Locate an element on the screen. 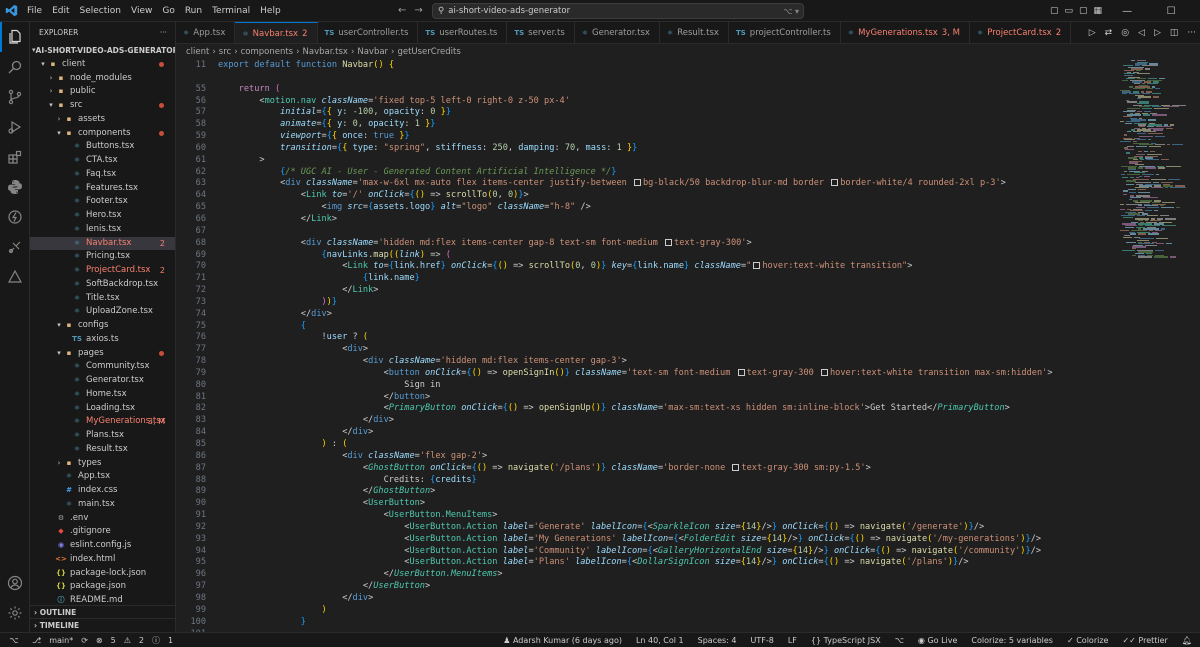 The height and width of the screenshot is (647, 1200). file-row: ⚛ Navbar.tsx 2 is located at coordinates (102, 243).